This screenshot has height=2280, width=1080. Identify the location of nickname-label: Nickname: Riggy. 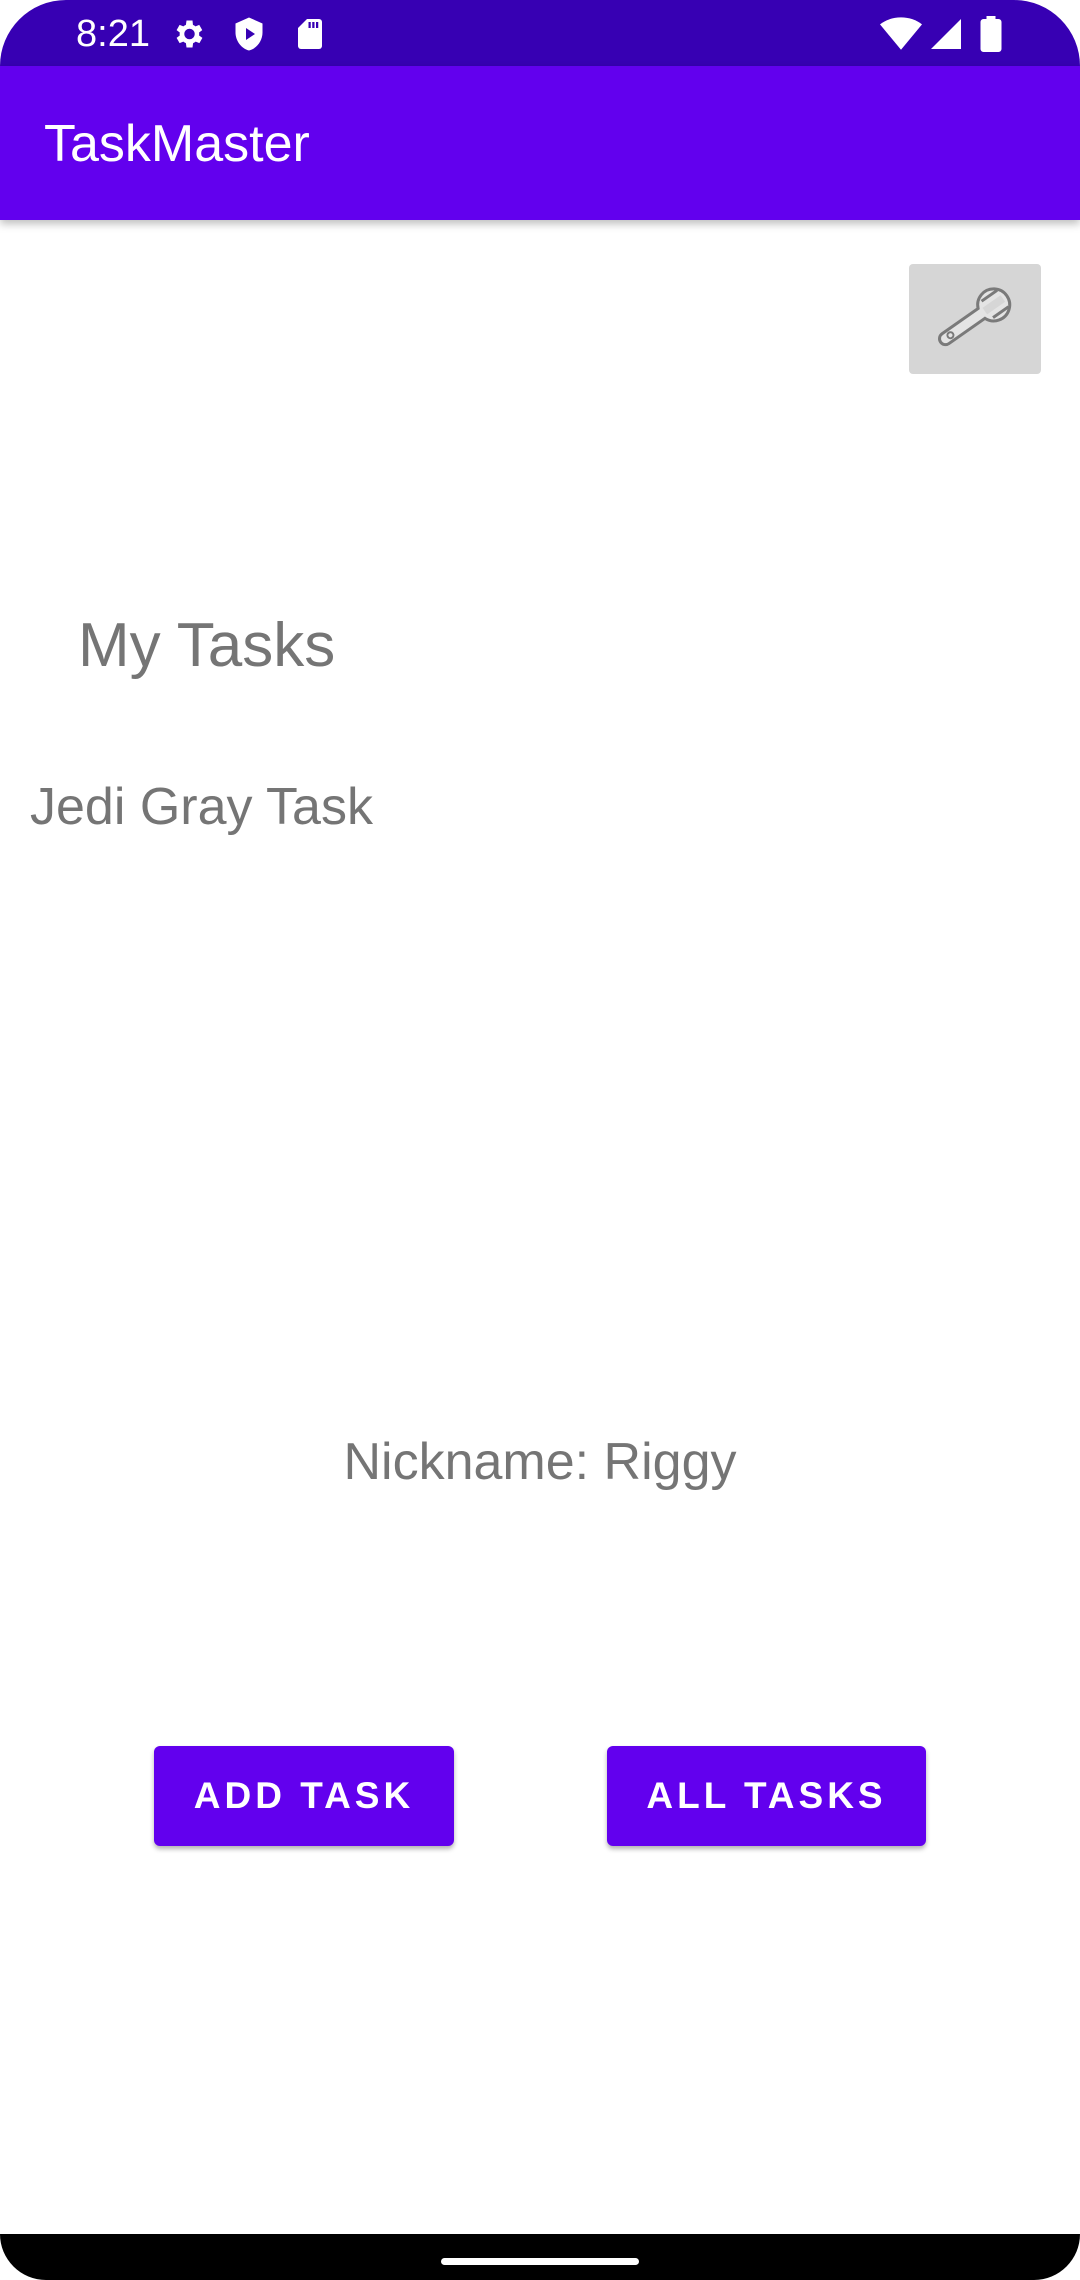
(540, 1462).